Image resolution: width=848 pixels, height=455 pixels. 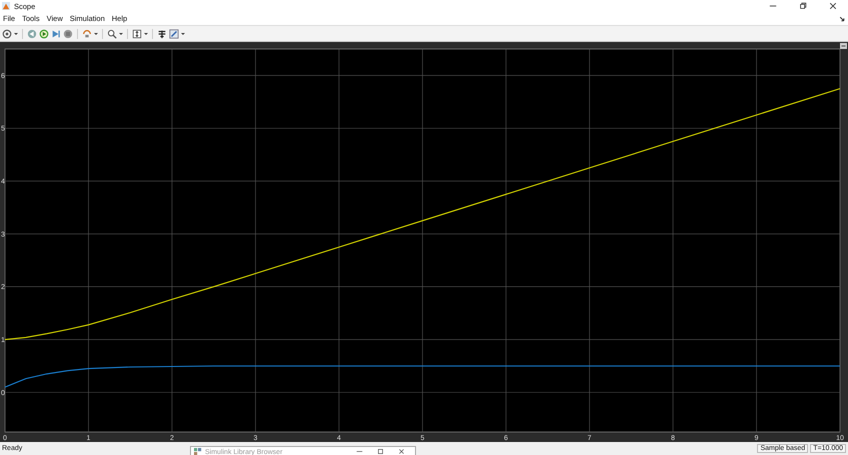 What do you see at coordinates (112, 33) in the screenshot?
I see `zoom-icon` at bounding box center [112, 33].